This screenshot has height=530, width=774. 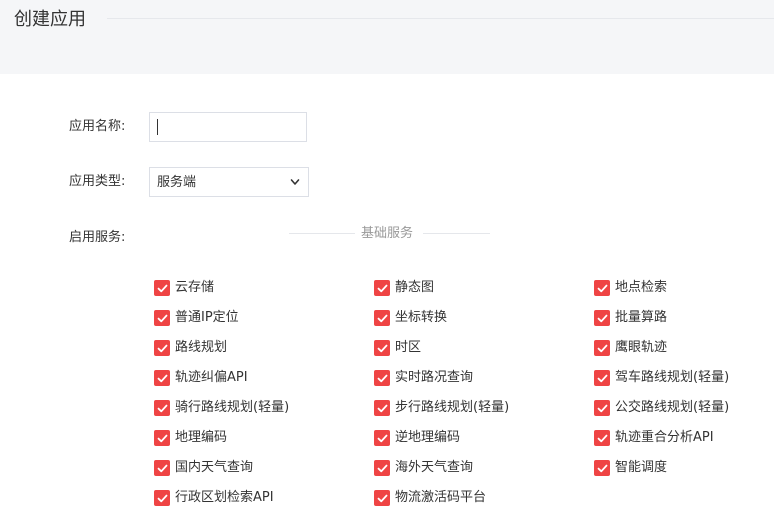 I want to click on service-checkbox-item: 普通IP定位, so click(x=196, y=318).